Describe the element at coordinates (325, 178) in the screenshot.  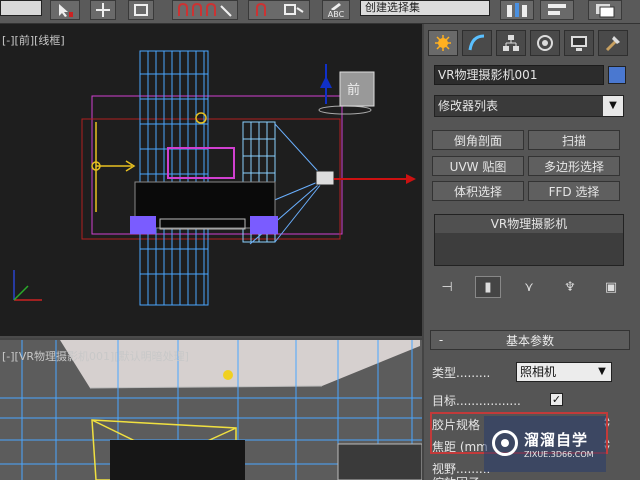
I see `camera-object` at that location.